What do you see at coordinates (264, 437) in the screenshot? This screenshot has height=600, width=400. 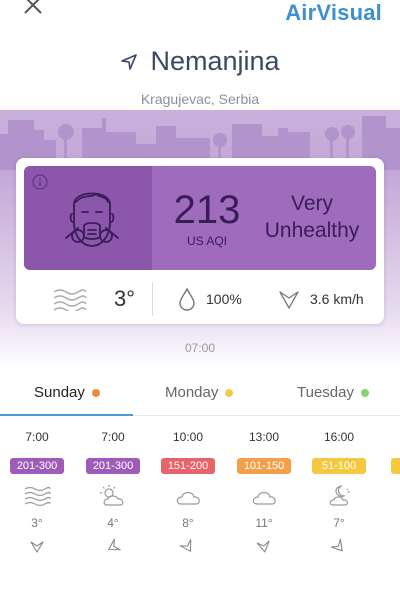 I see `hour-time: 13:00` at bounding box center [264, 437].